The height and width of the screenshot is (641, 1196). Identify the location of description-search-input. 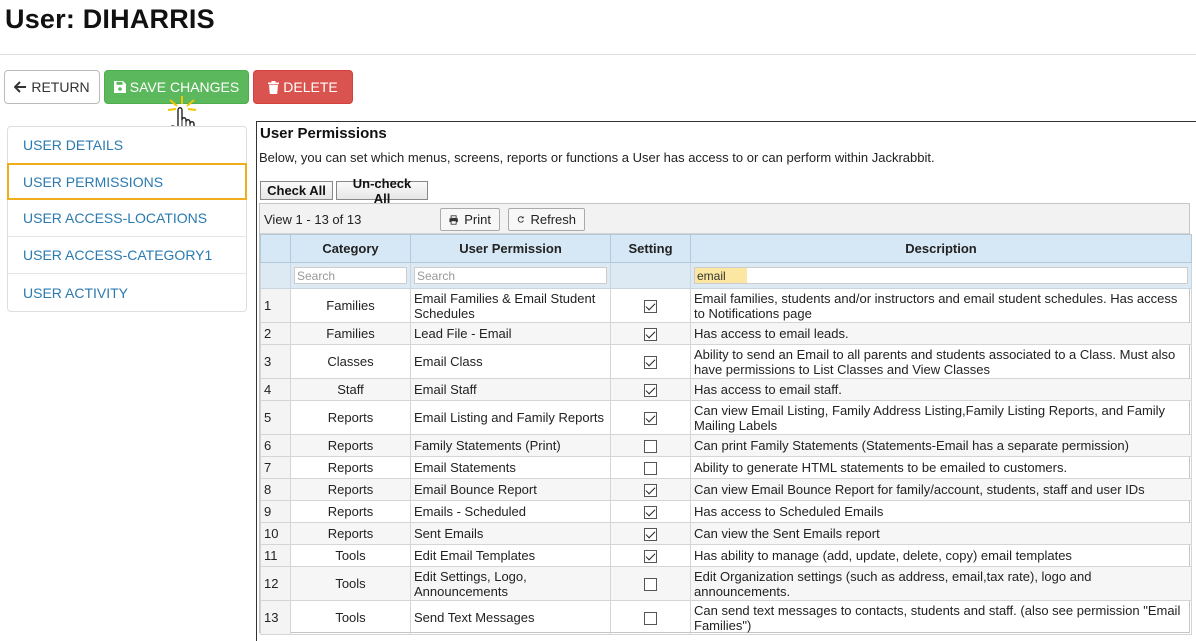
(941, 275).